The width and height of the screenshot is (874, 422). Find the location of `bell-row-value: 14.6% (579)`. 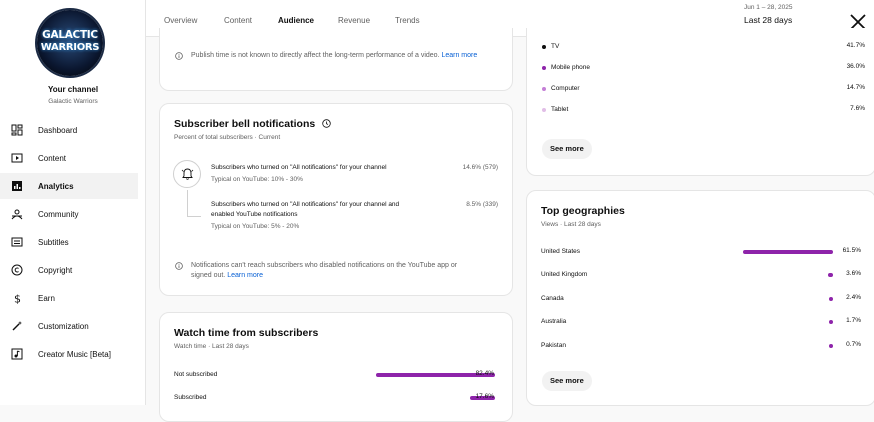

bell-row-value: 14.6% (579) is located at coordinates (480, 167).